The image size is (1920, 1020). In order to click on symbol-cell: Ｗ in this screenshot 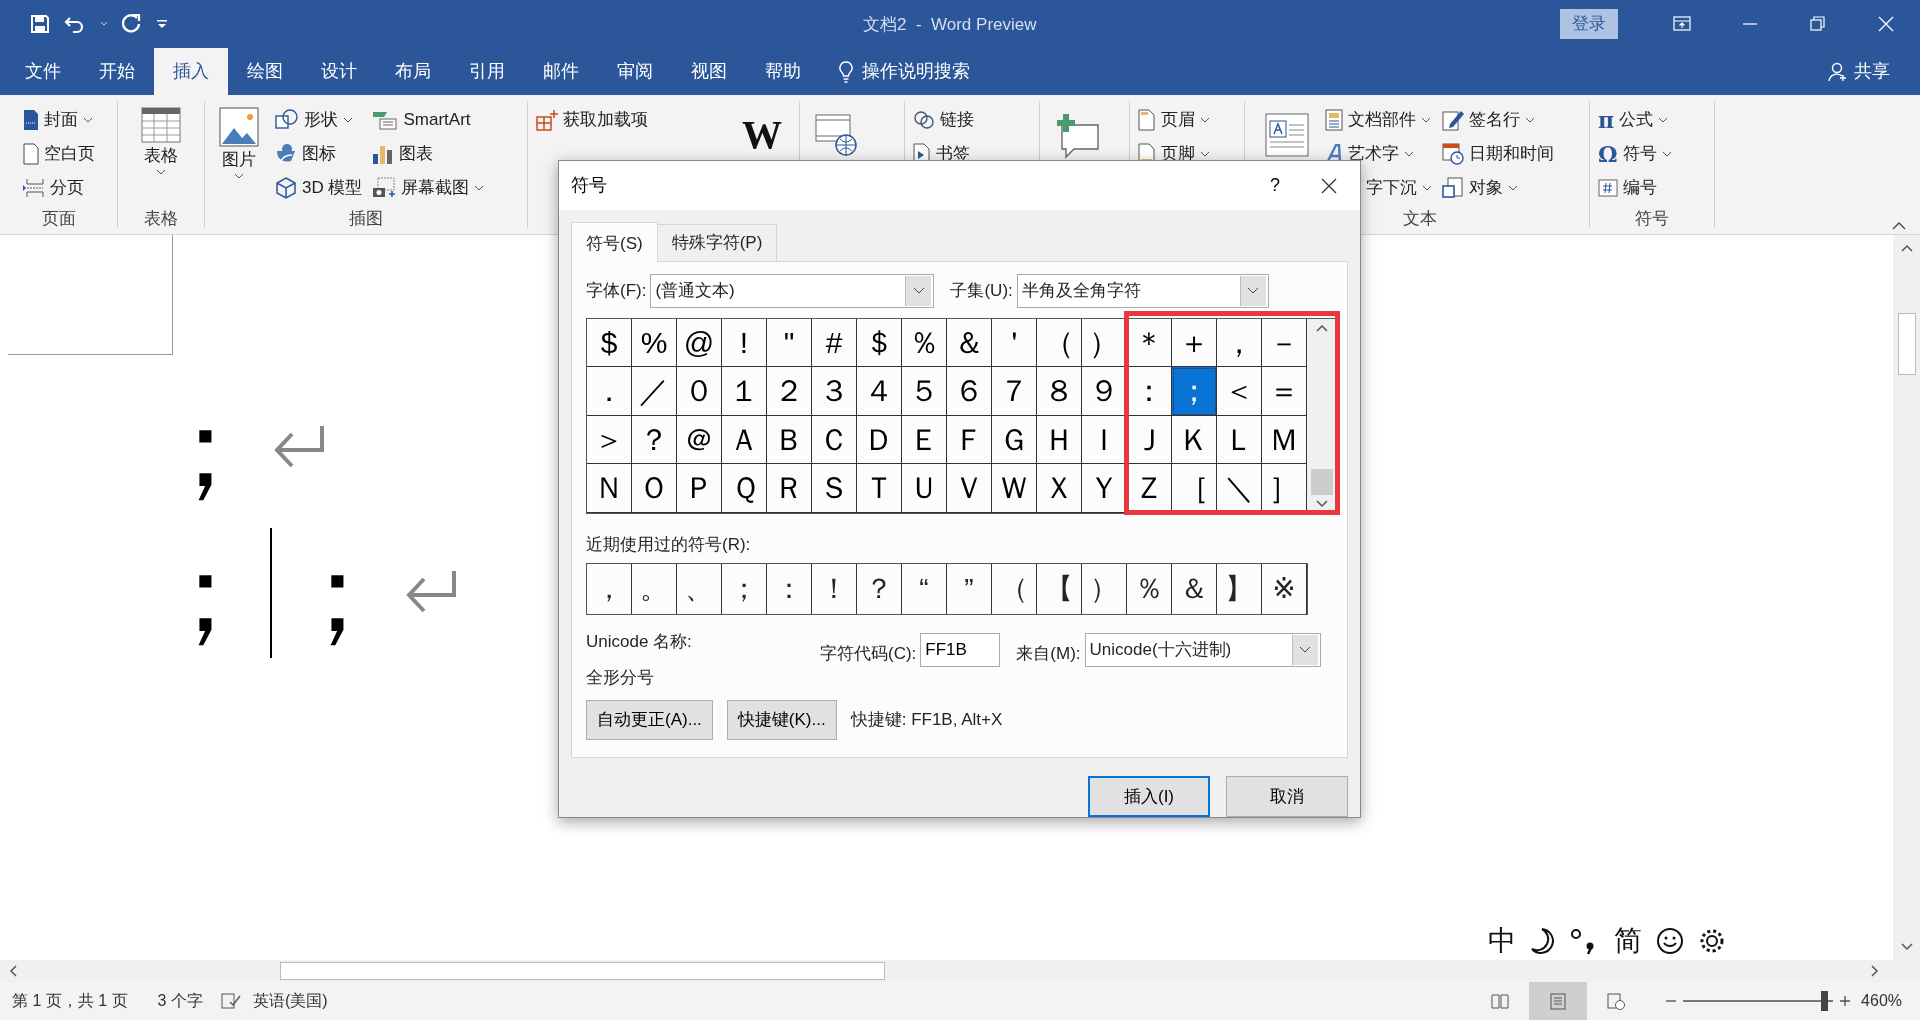, I will do `click(1014, 488)`.